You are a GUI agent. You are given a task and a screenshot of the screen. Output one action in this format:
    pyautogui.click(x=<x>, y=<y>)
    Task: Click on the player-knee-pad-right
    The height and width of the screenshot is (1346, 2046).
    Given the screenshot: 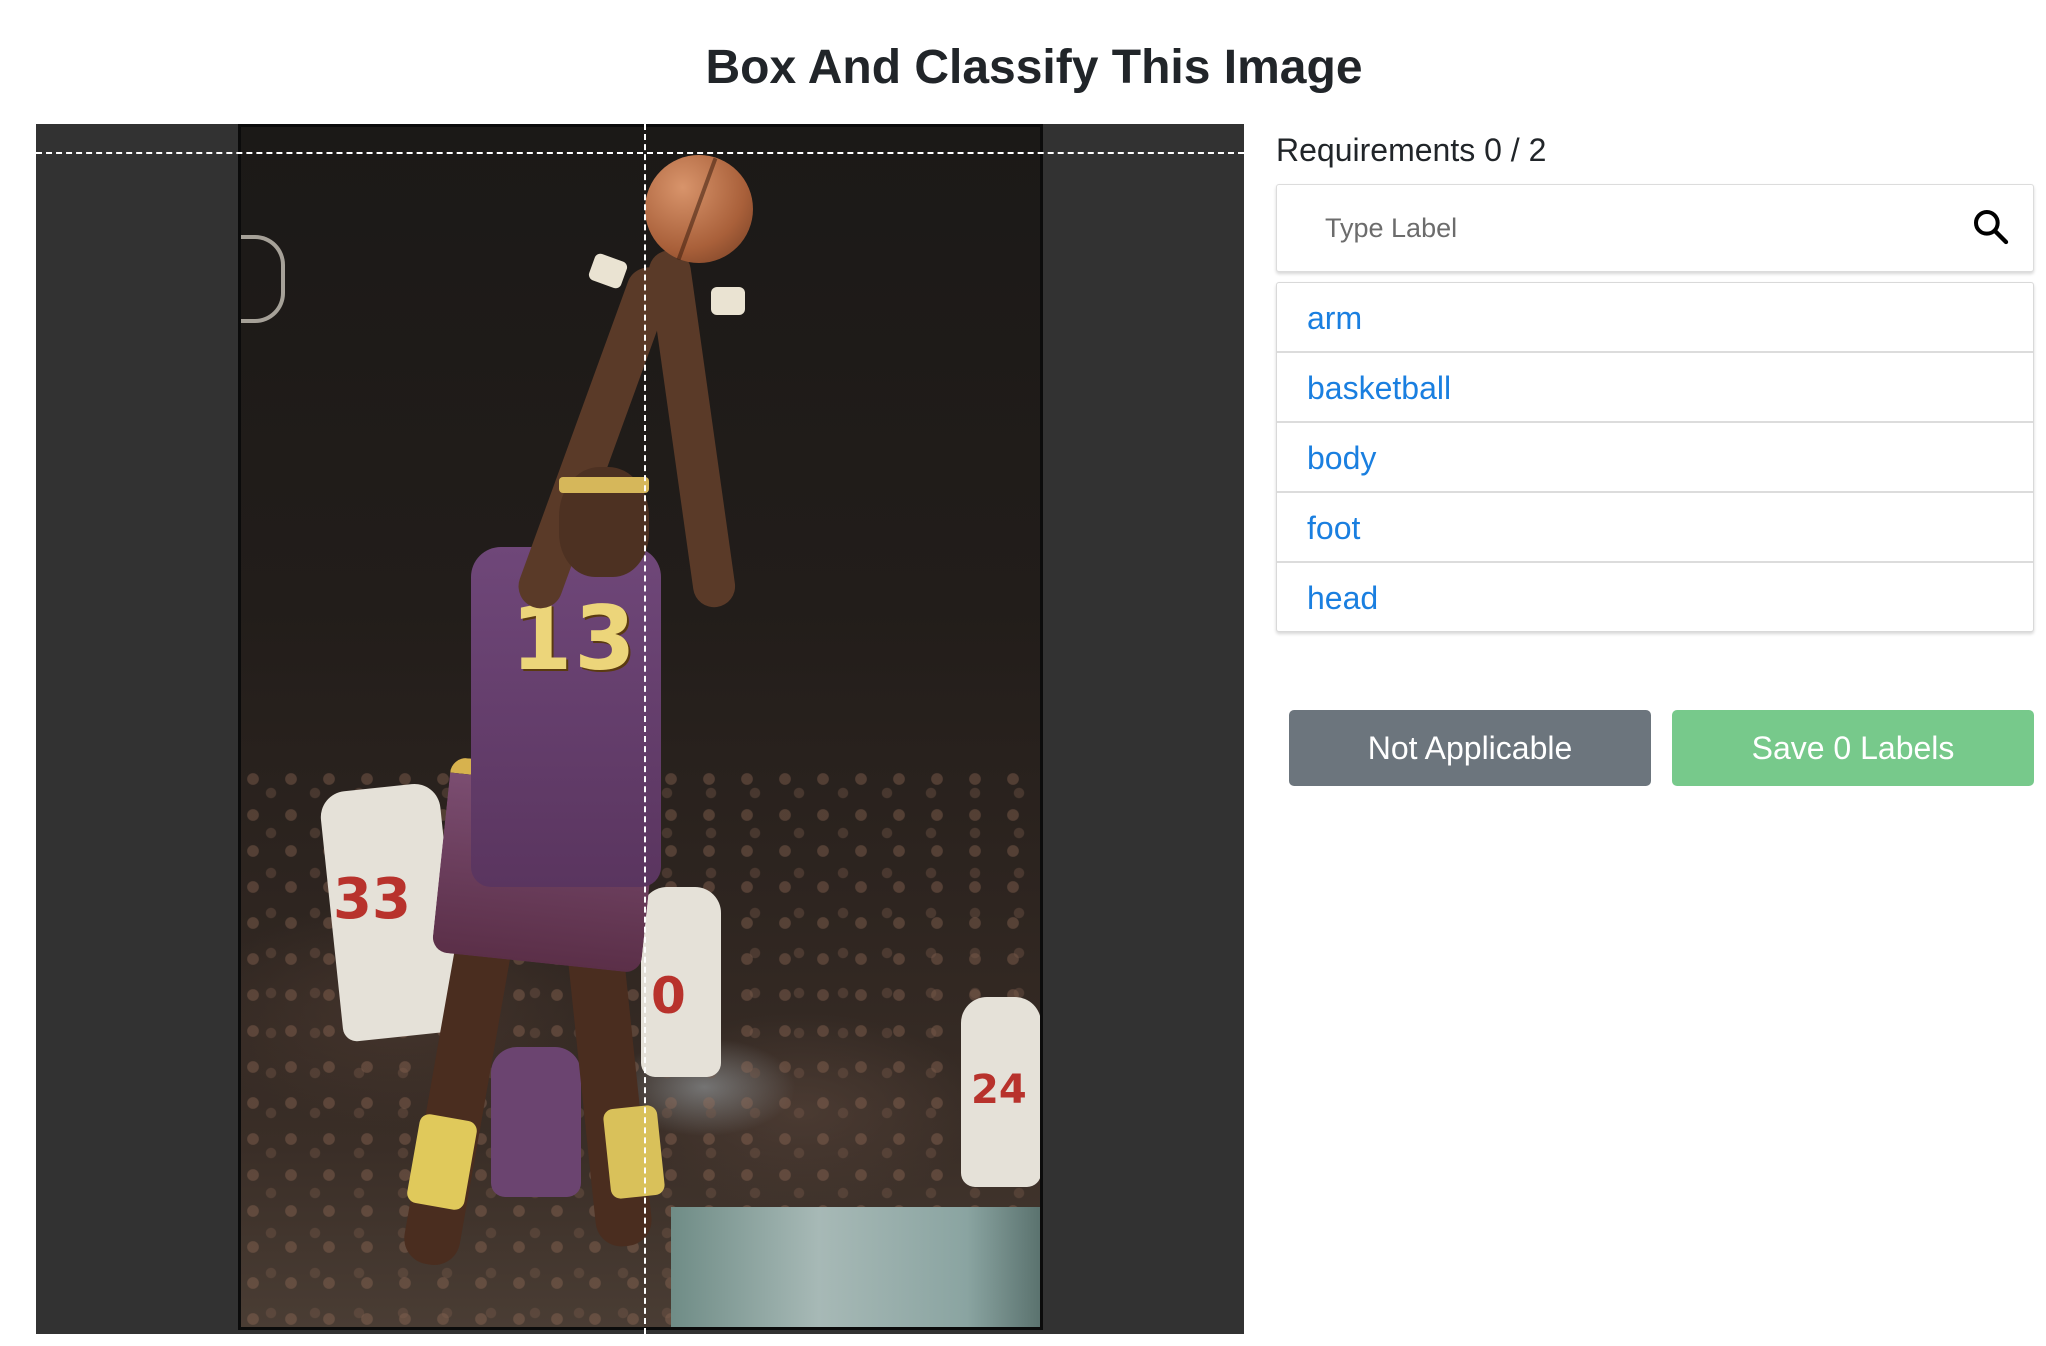 What is the action you would take?
    pyautogui.click(x=634, y=1152)
    